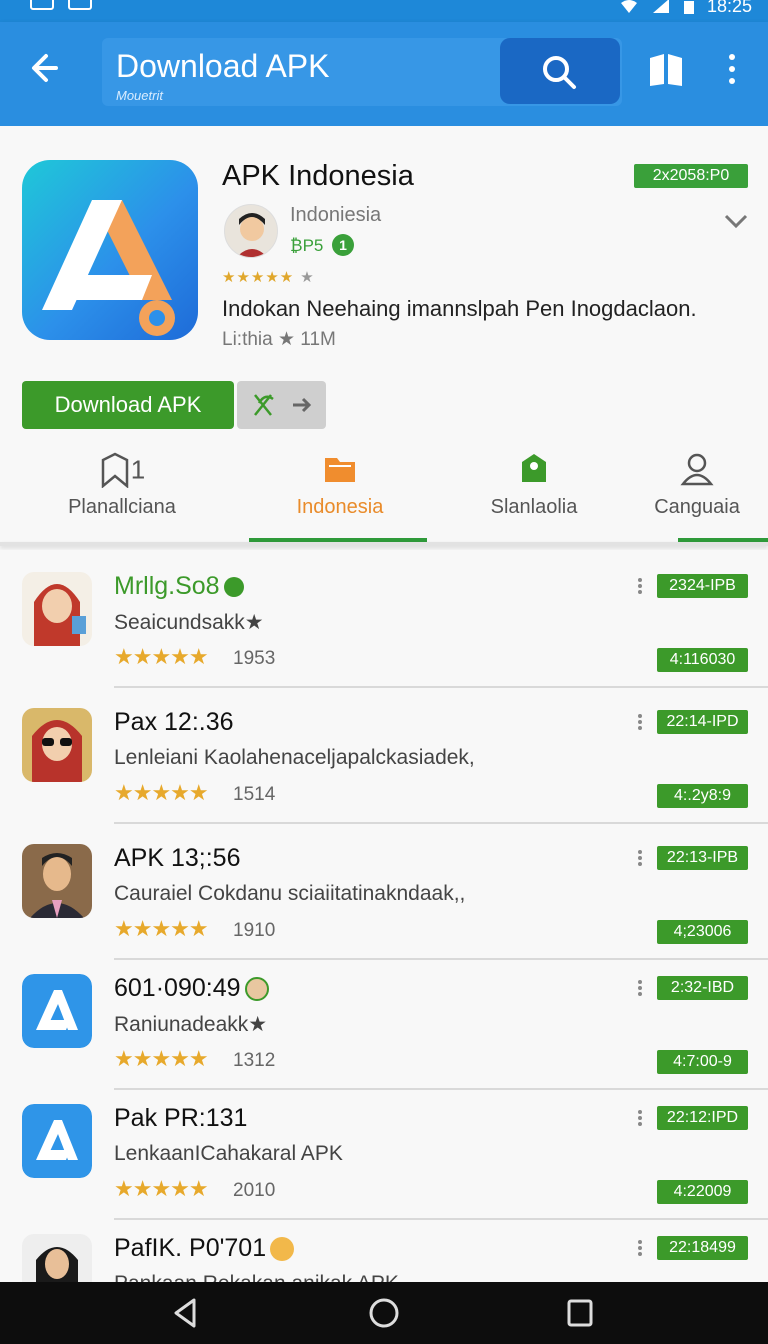  What do you see at coordinates (580, 1313) in the screenshot?
I see `nav-recents-icon` at bounding box center [580, 1313].